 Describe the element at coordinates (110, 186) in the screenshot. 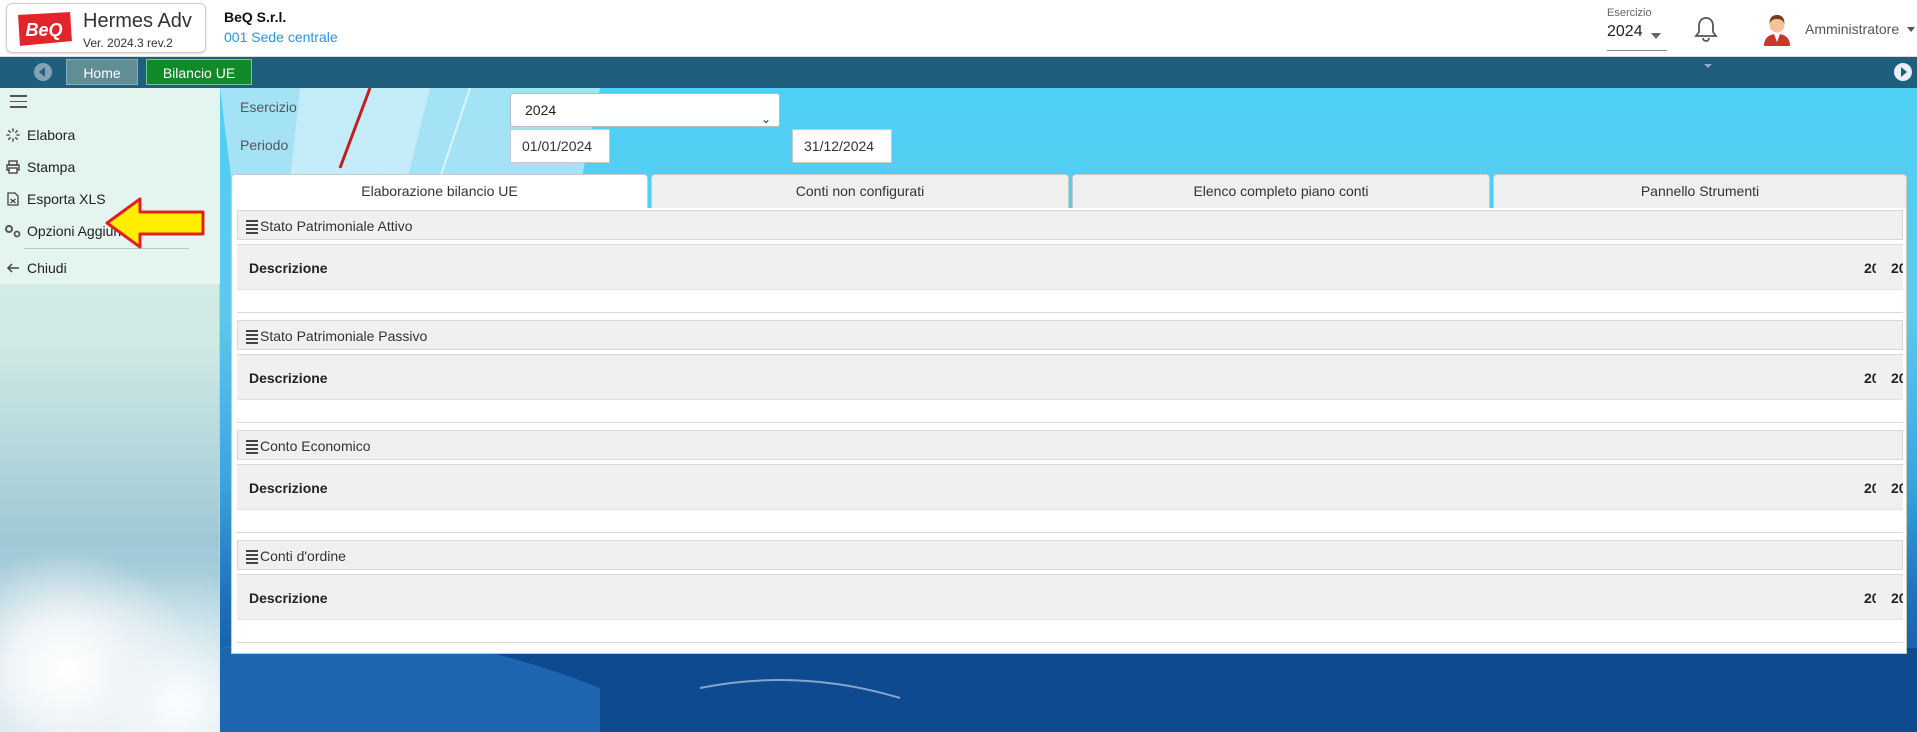

I see `sidebar-menu-panel` at that location.